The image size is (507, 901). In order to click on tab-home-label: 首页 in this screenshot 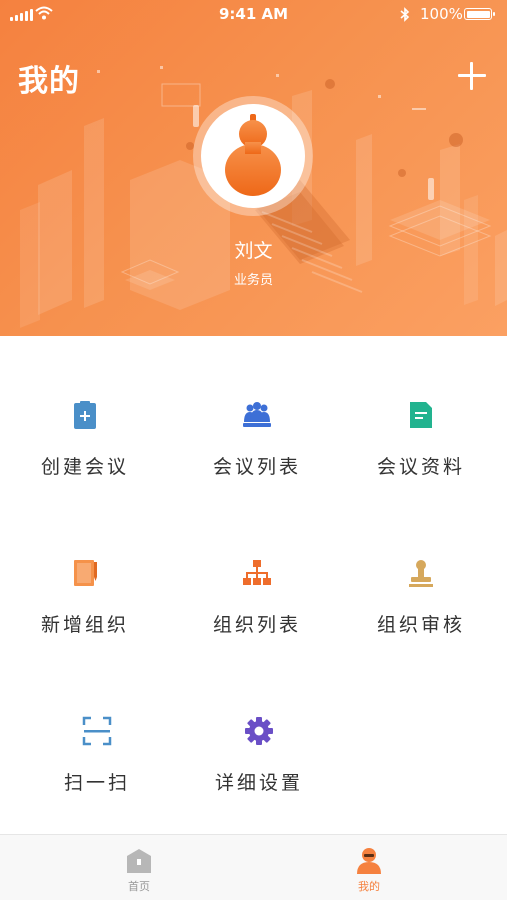, I will do `click(139, 886)`.